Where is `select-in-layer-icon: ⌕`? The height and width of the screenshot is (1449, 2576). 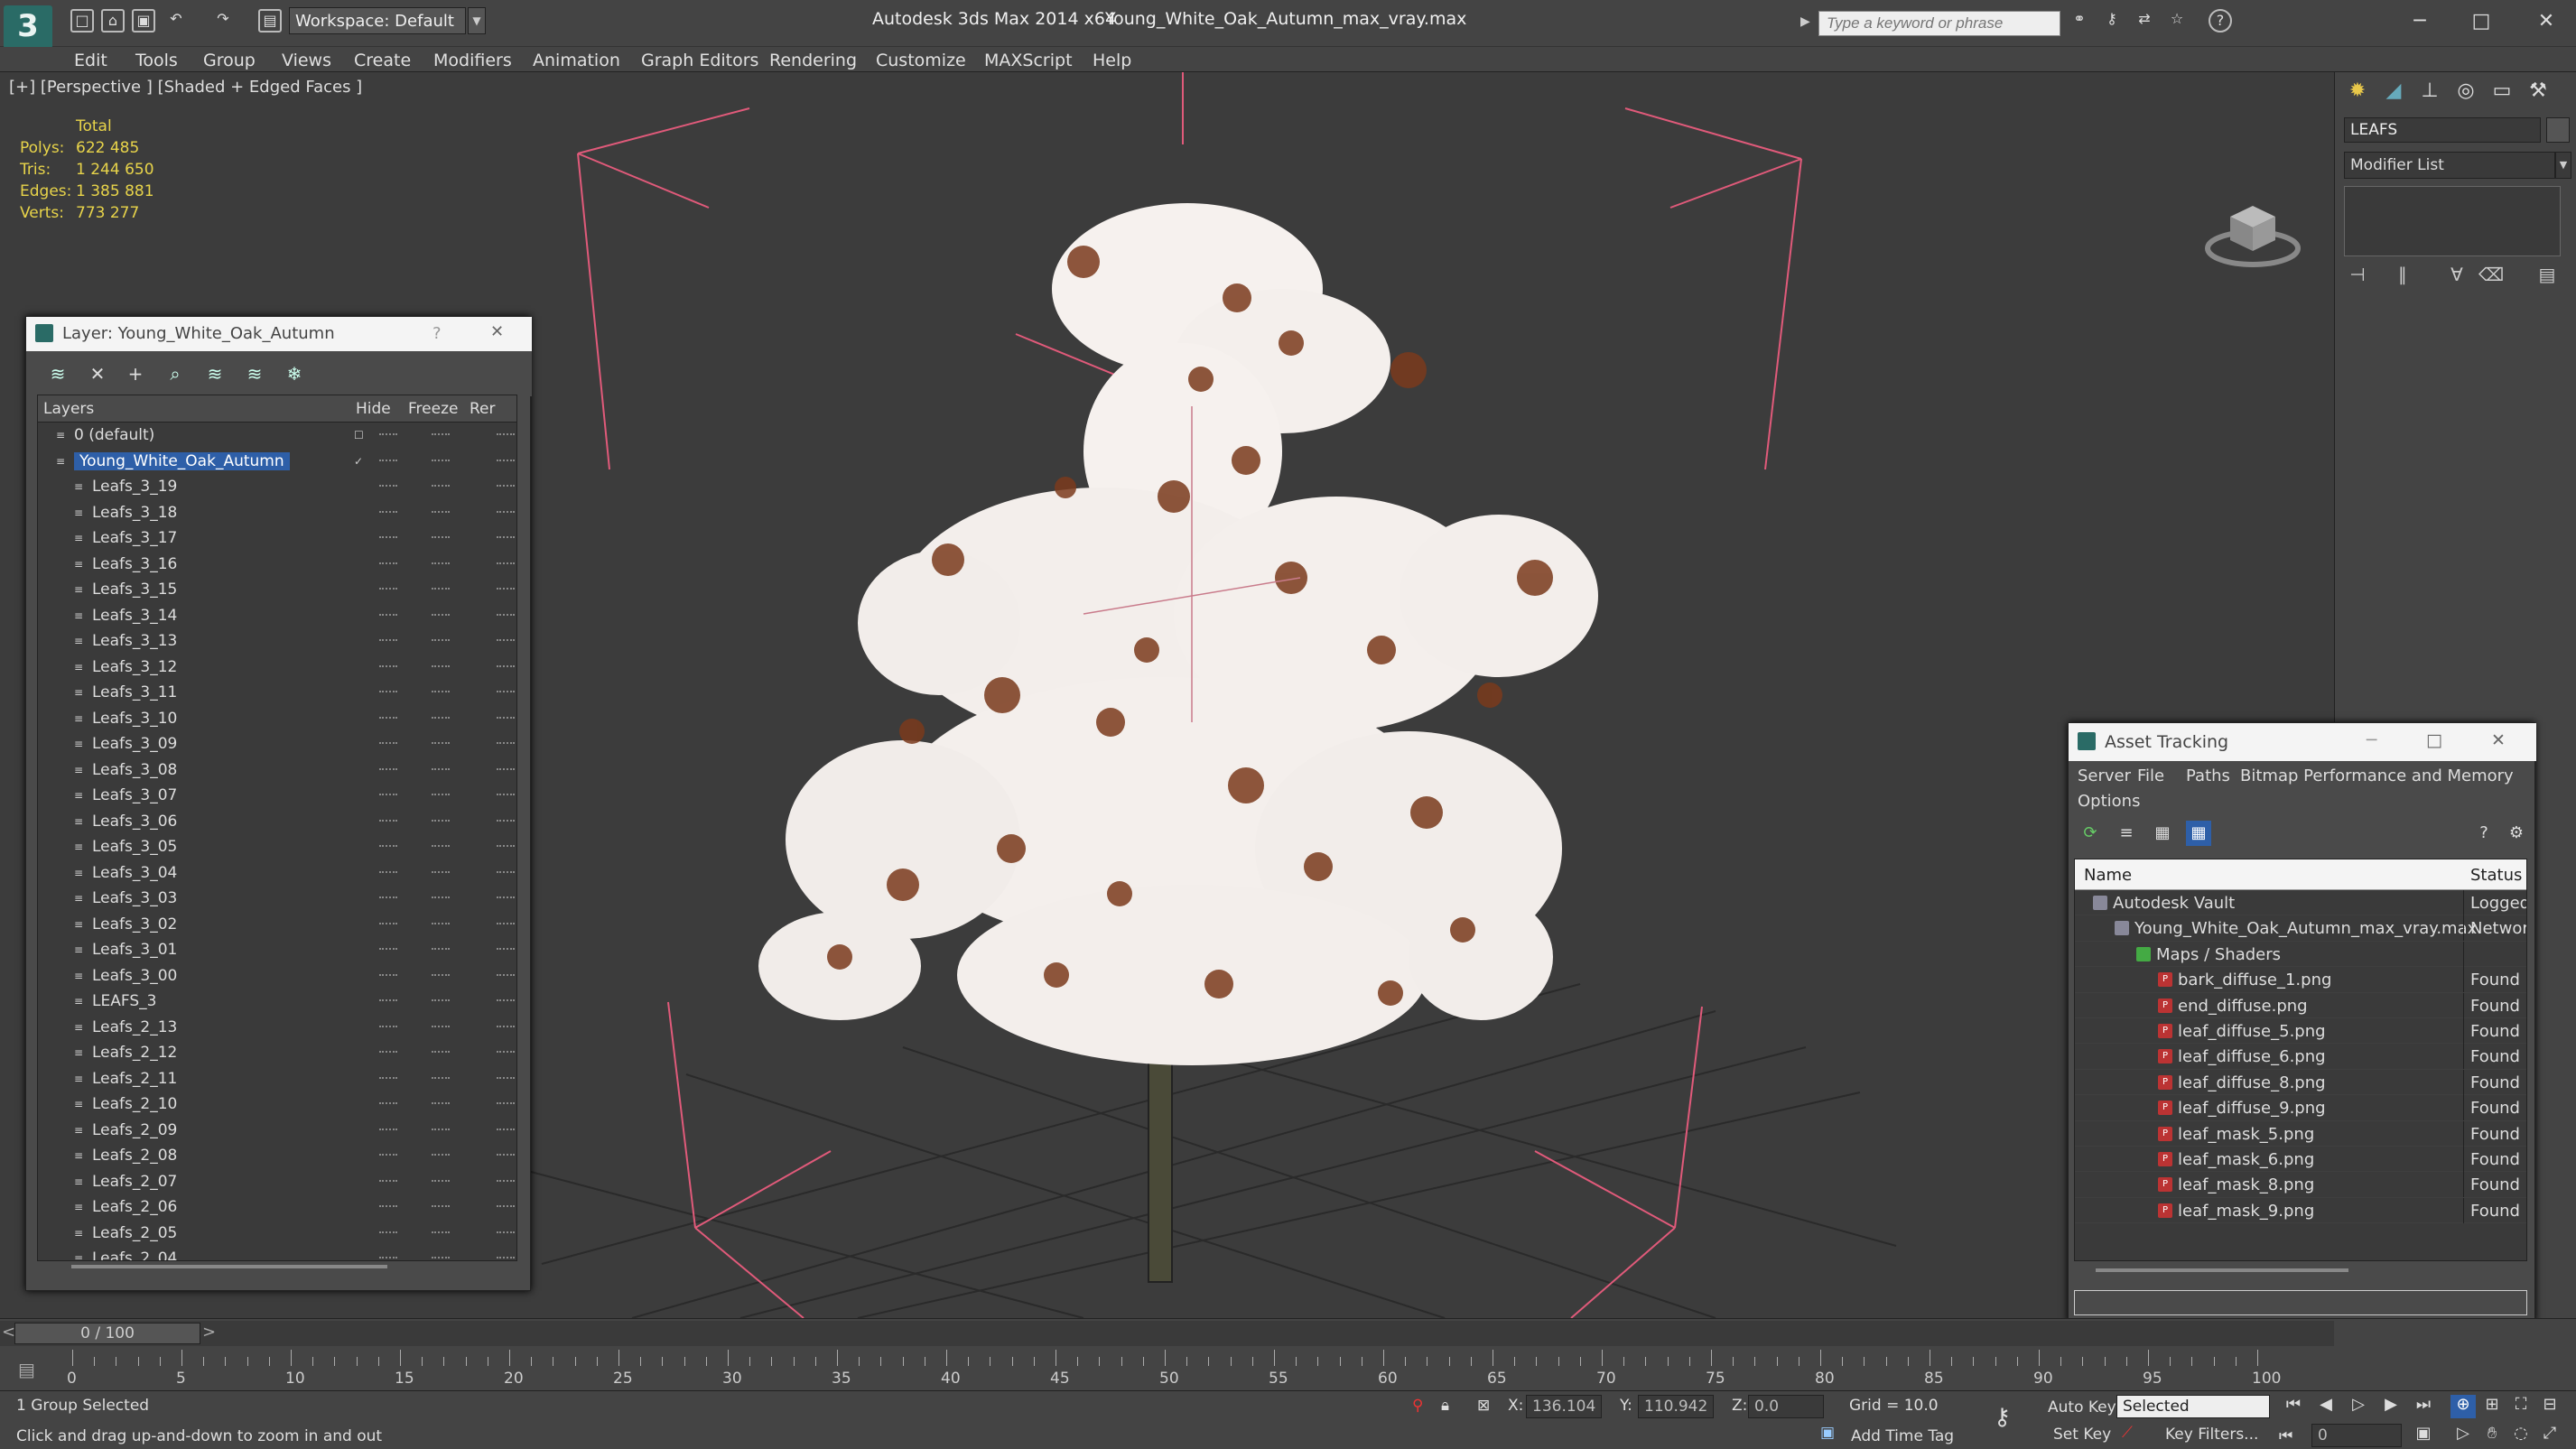 select-in-layer-icon: ⌕ is located at coordinates (175, 373).